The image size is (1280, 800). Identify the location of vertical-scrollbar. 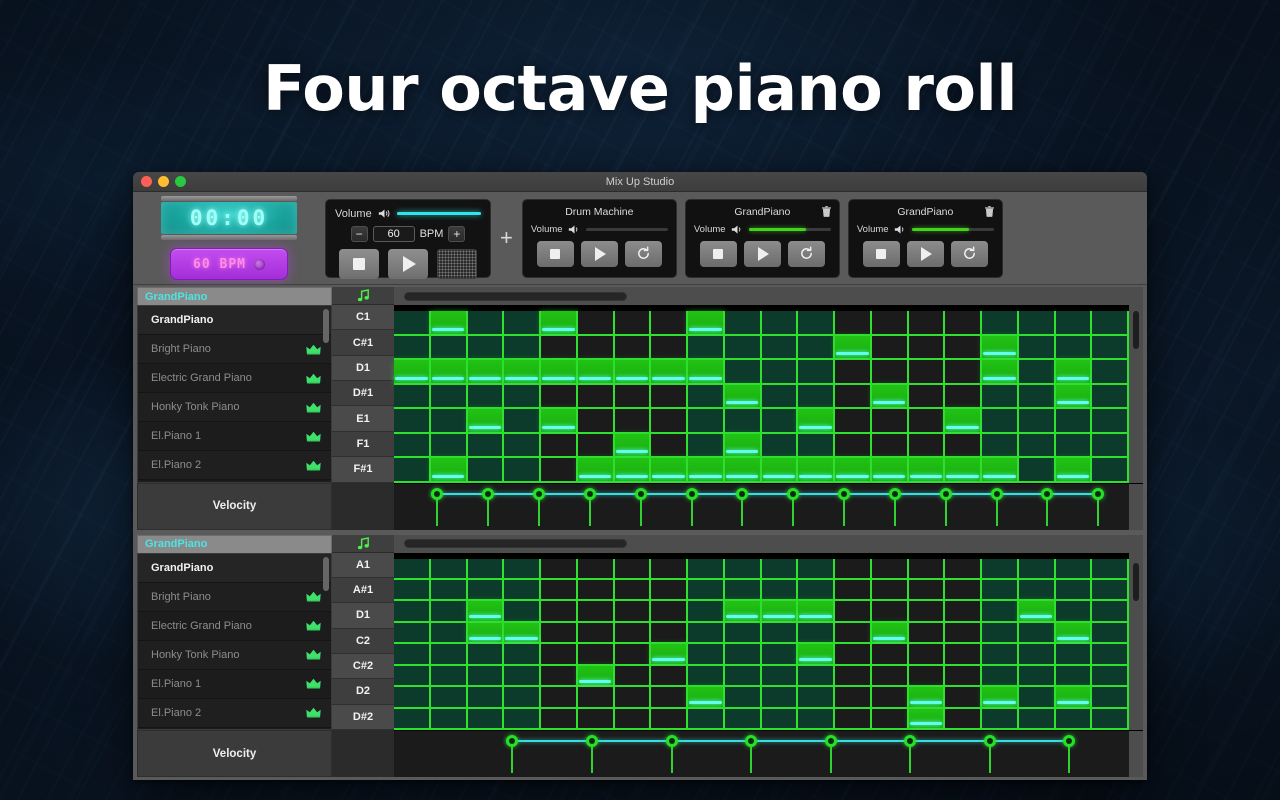
(1136, 394).